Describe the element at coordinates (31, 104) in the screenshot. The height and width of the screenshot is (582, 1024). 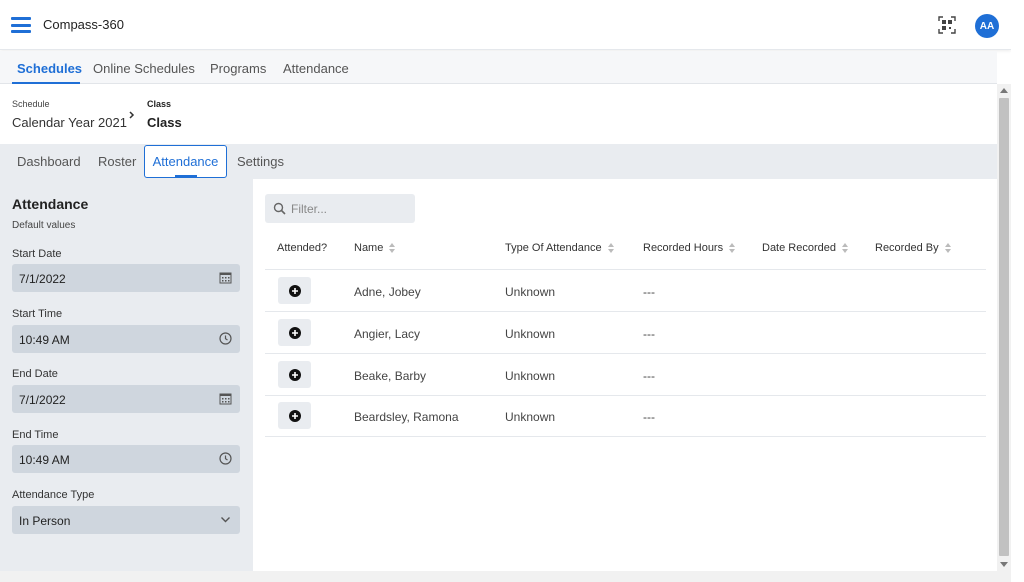
I see `breadcrumb-schedule-label: Schedule` at that location.